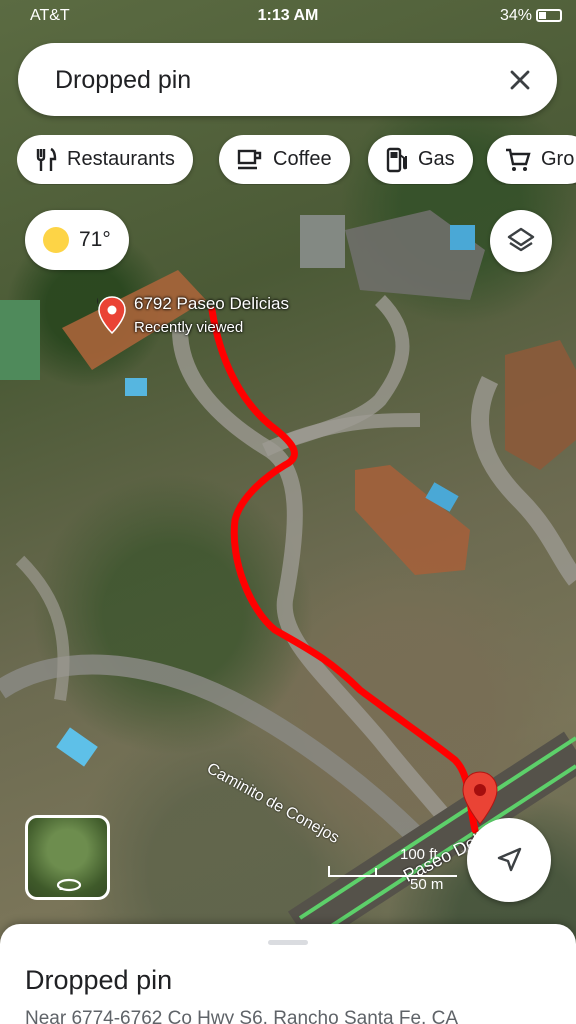  I want to click on dropped-pin-icon, so click(480, 798).